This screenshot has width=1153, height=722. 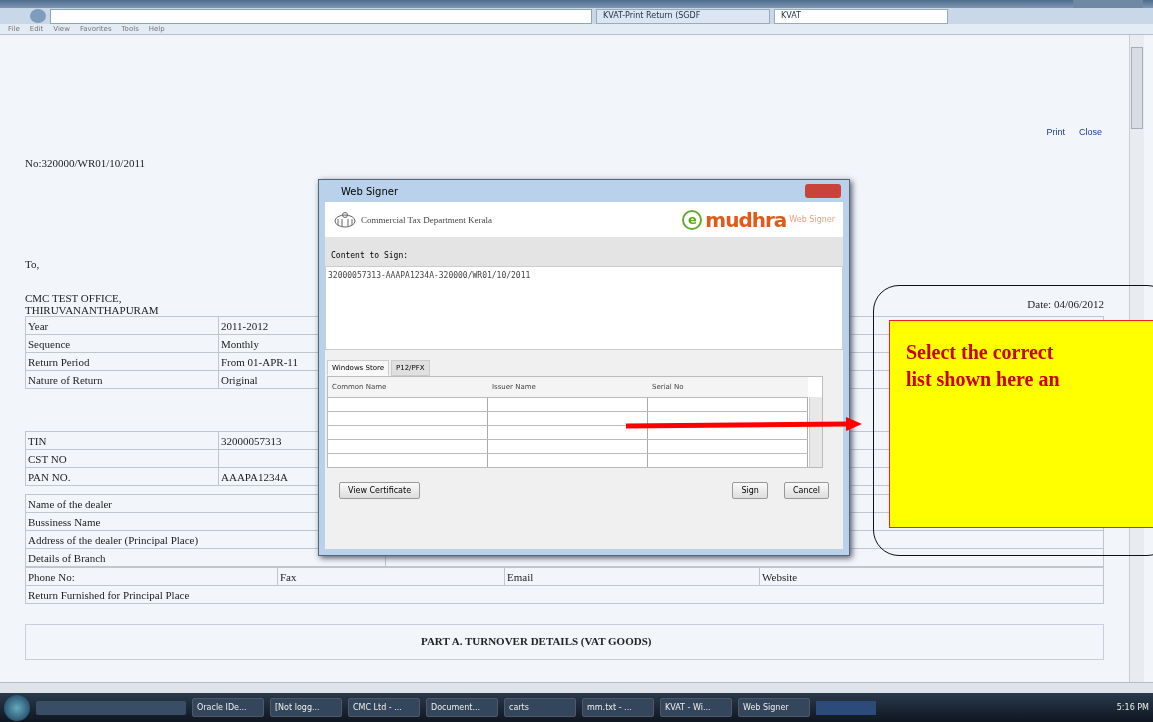 I want to click on section-heading: PART A. TURNOVER DETAILS (VAT GOODS), so click(x=564, y=642).